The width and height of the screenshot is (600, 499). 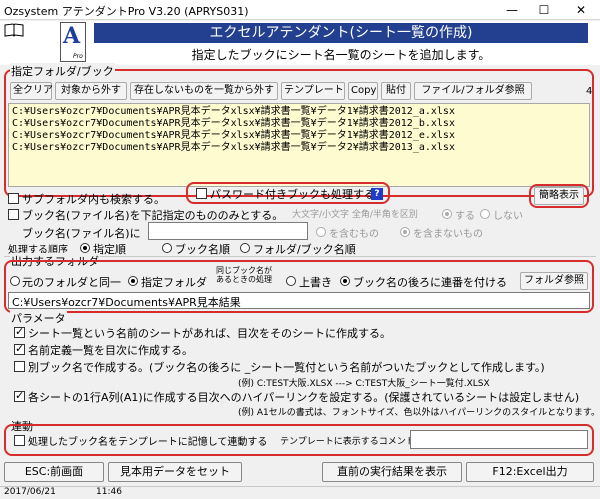 What do you see at coordinates (30, 492) in the screenshot?
I see `status-date: 2017/06/21` at bounding box center [30, 492].